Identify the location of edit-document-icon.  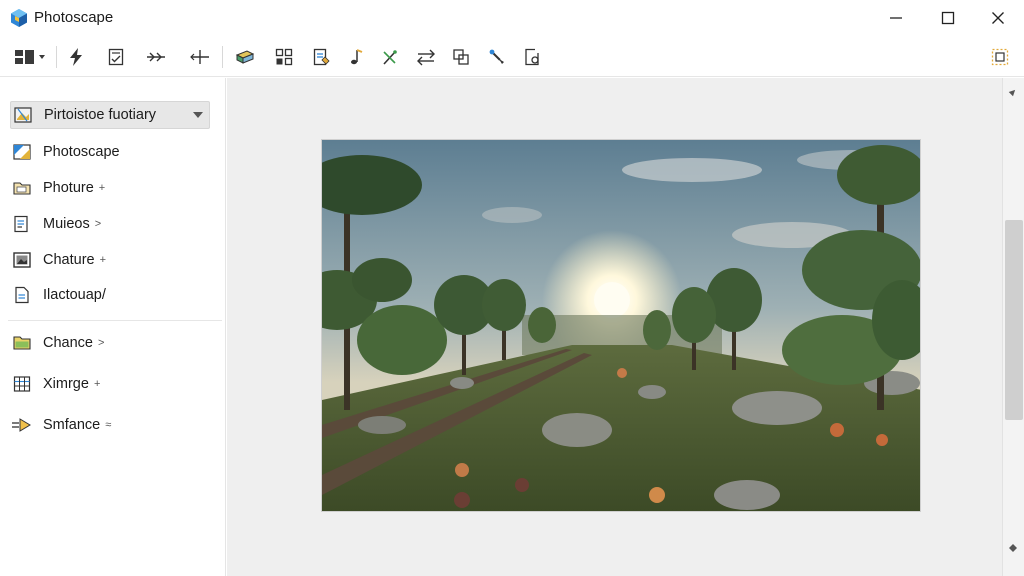
(321, 57).